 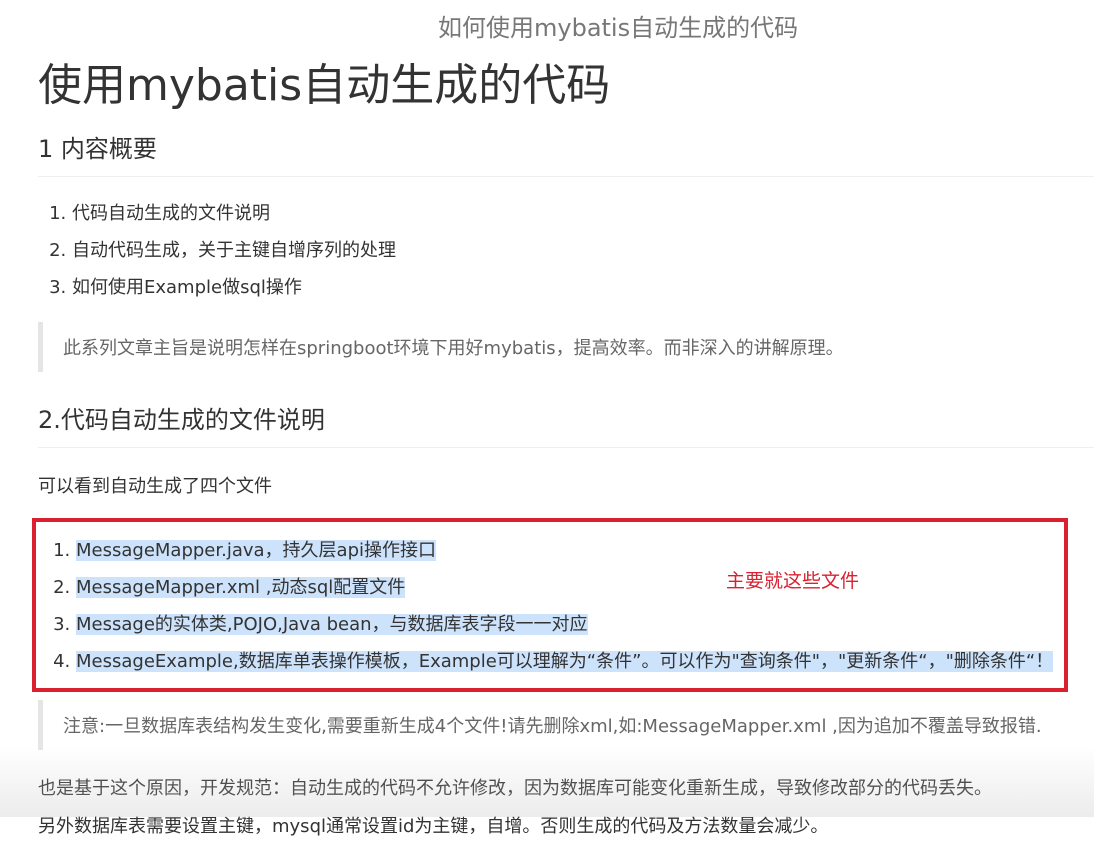 I want to click on file-item-text: Message的实体类,POJO,Java bean，与数据库表字段一一对应, so click(x=332, y=624).